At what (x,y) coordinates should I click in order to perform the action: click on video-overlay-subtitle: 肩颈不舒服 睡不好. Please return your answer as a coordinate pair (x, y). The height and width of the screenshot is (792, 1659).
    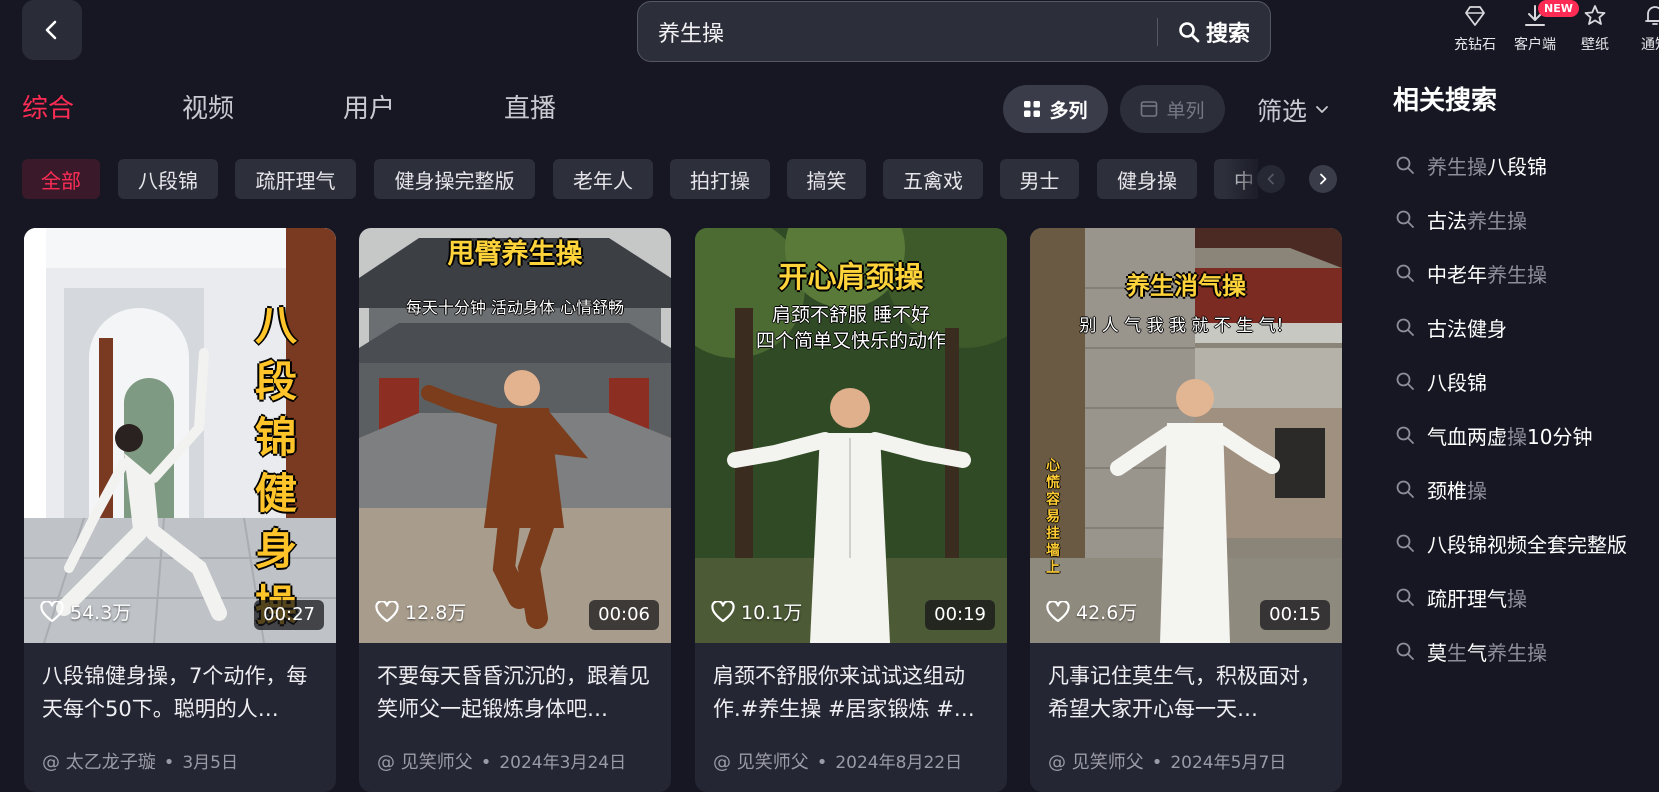
    Looking at the image, I should click on (851, 315).